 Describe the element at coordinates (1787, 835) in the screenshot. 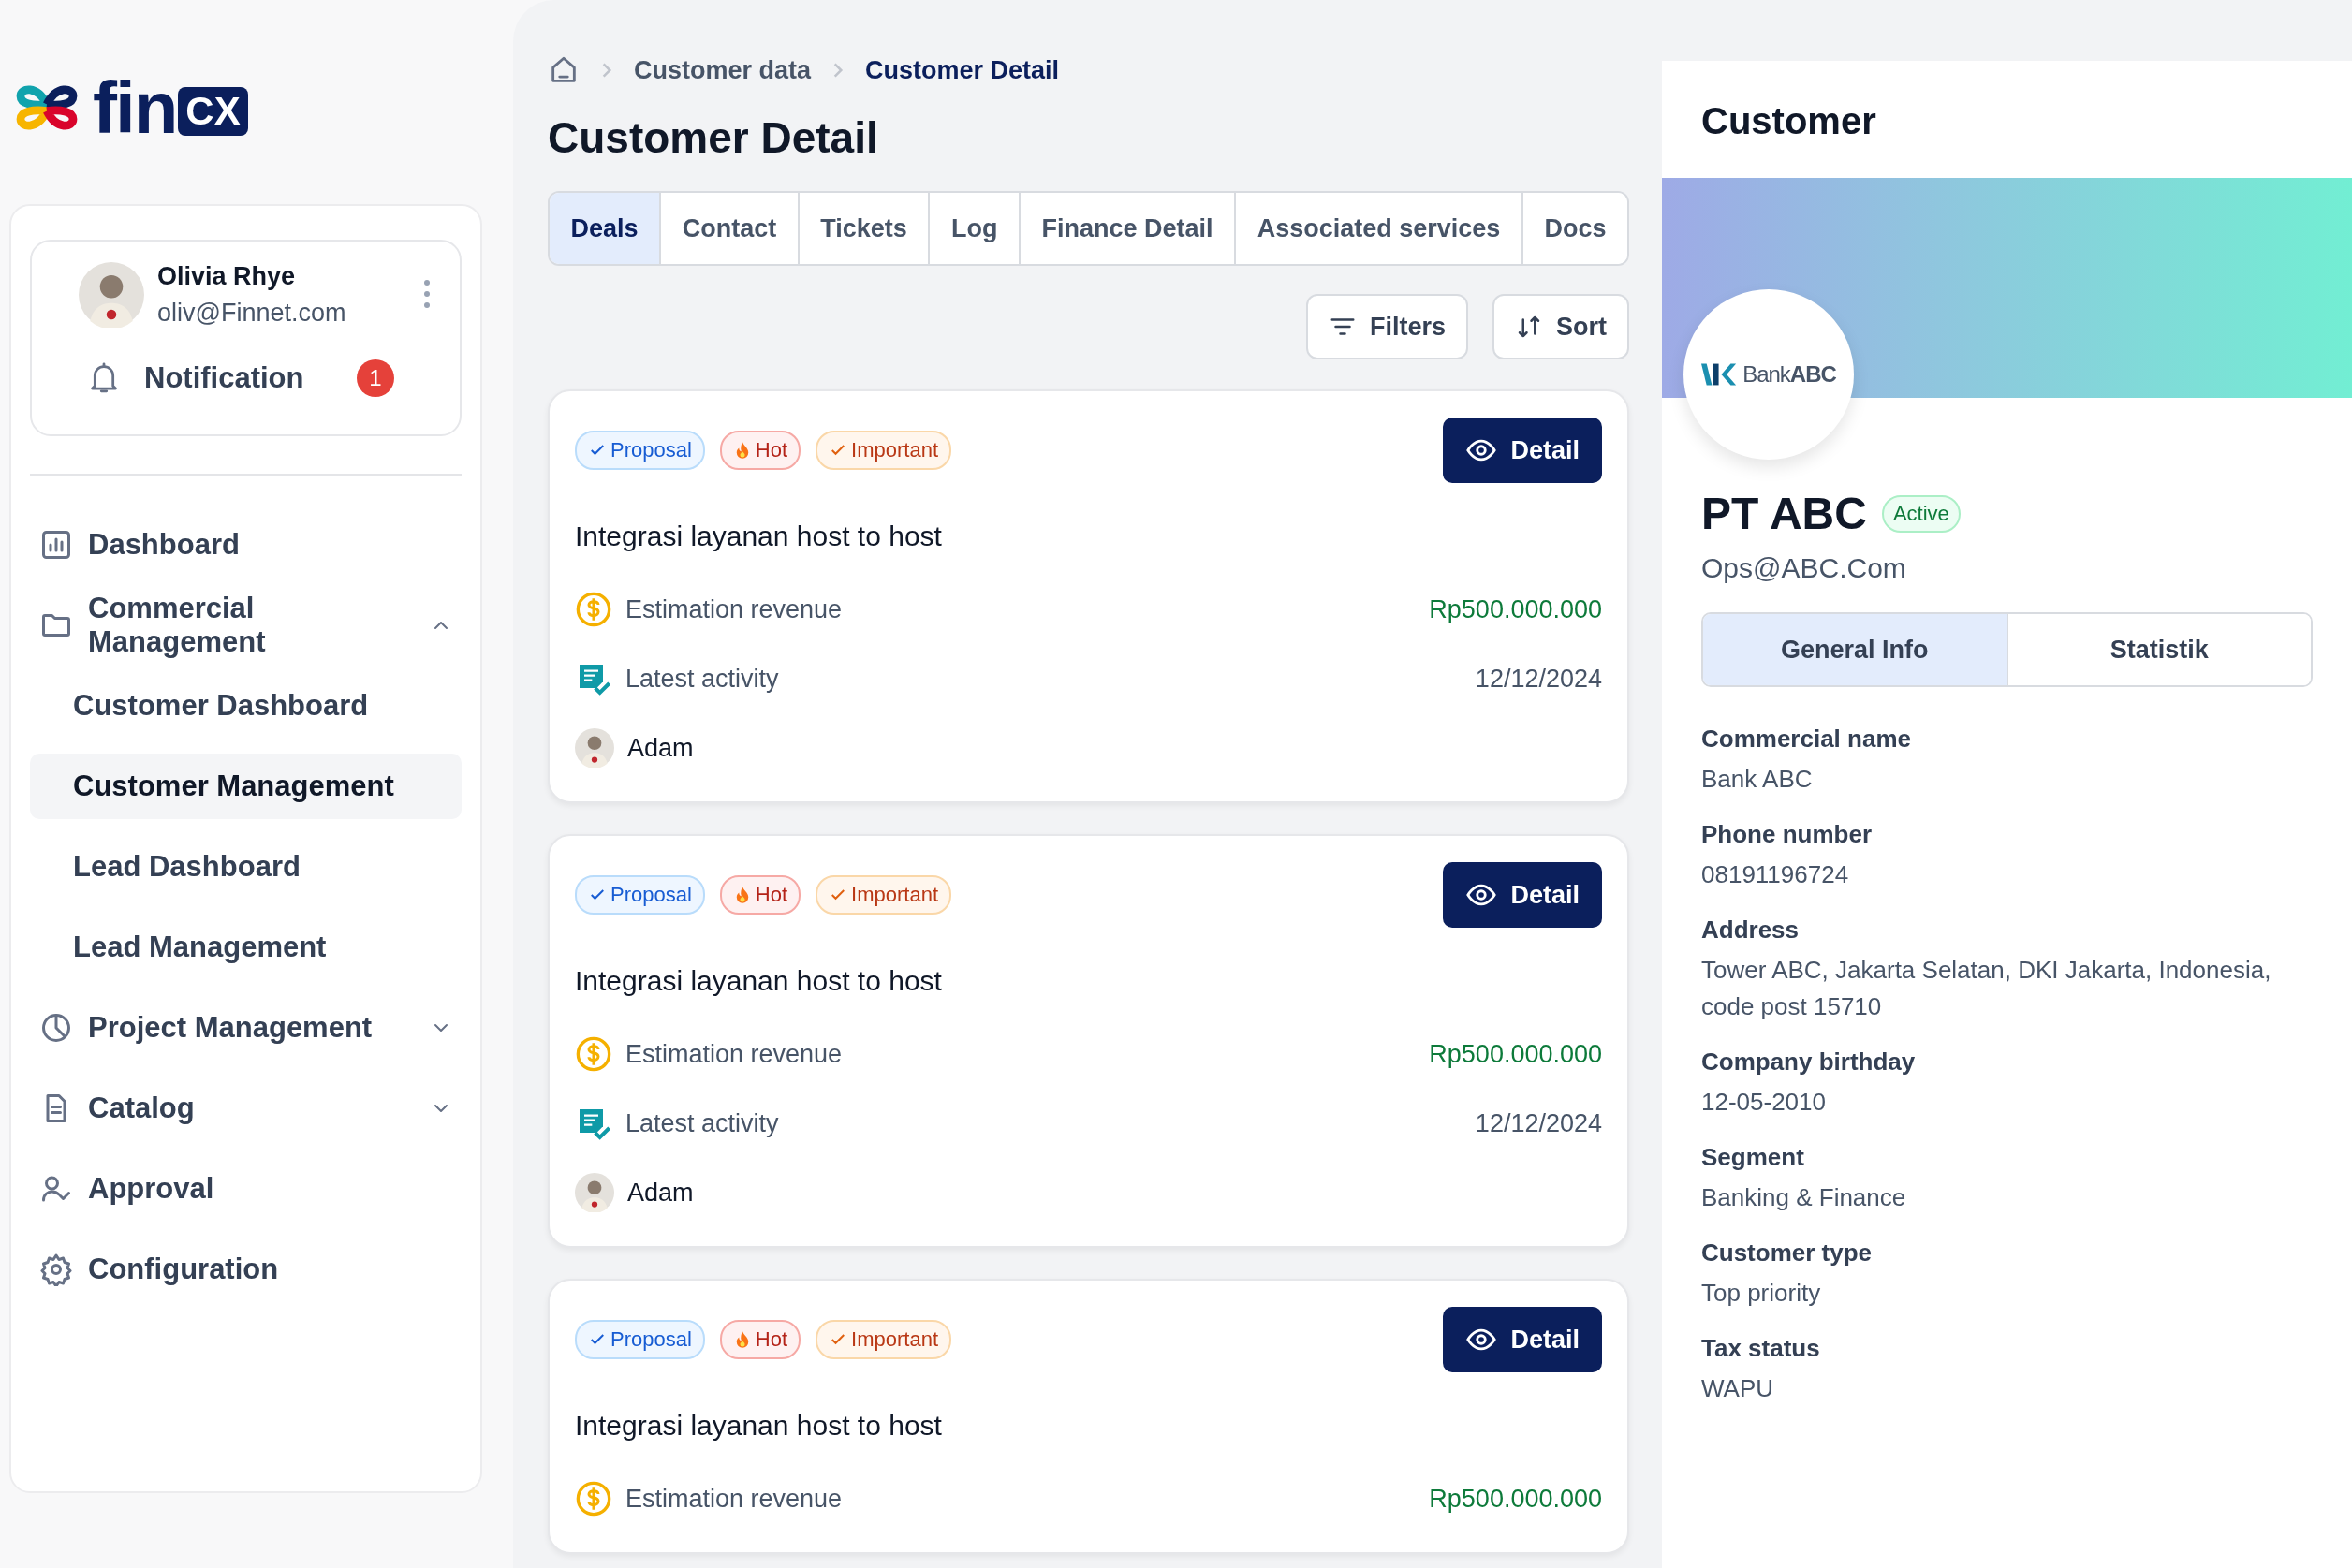

I see `field-label: Phone number` at that location.